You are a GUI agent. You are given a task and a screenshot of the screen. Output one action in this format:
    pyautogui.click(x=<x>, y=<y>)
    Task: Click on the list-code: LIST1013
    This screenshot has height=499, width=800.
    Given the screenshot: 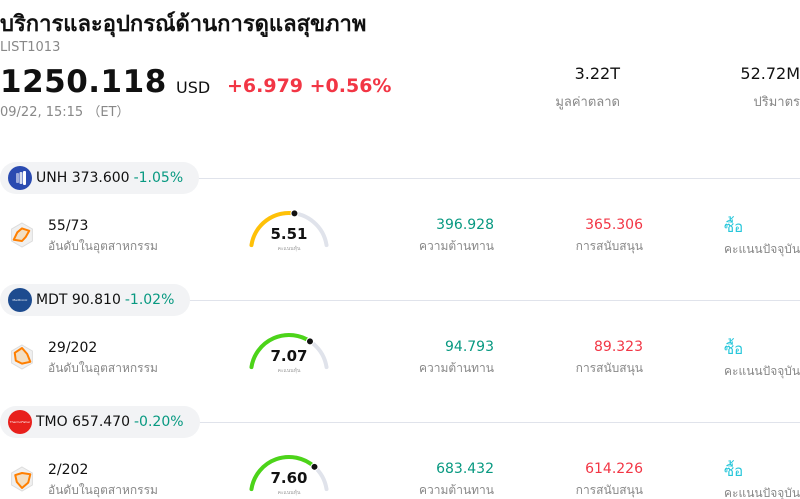 What is the action you would take?
    pyautogui.click(x=30, y=47)
    